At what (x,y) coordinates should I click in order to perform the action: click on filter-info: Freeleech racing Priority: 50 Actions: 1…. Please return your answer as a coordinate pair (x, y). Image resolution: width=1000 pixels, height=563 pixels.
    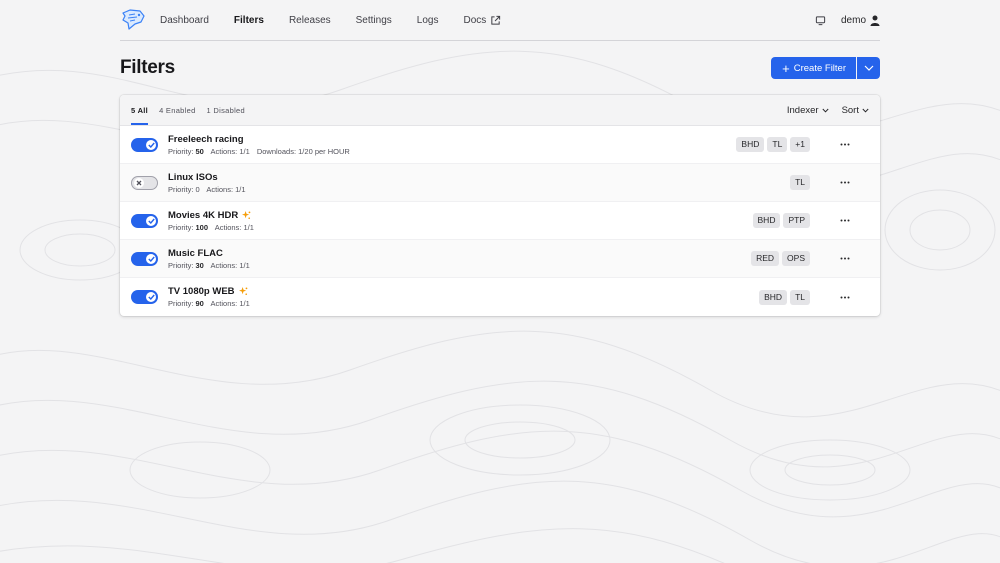
    Looking at the image, I should click on (259, 145).